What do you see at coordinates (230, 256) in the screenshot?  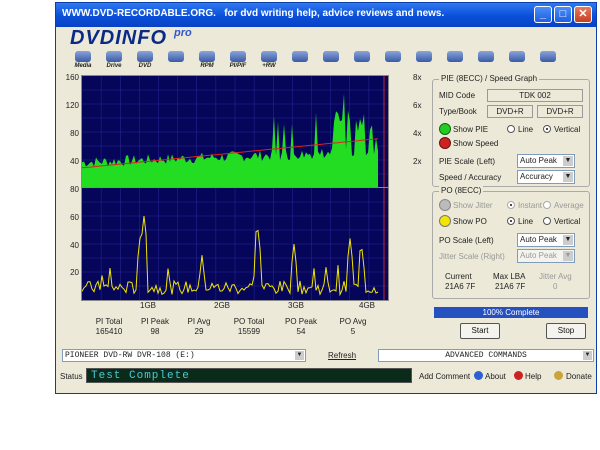 I see `po-series` at bounding box center [230, 256].